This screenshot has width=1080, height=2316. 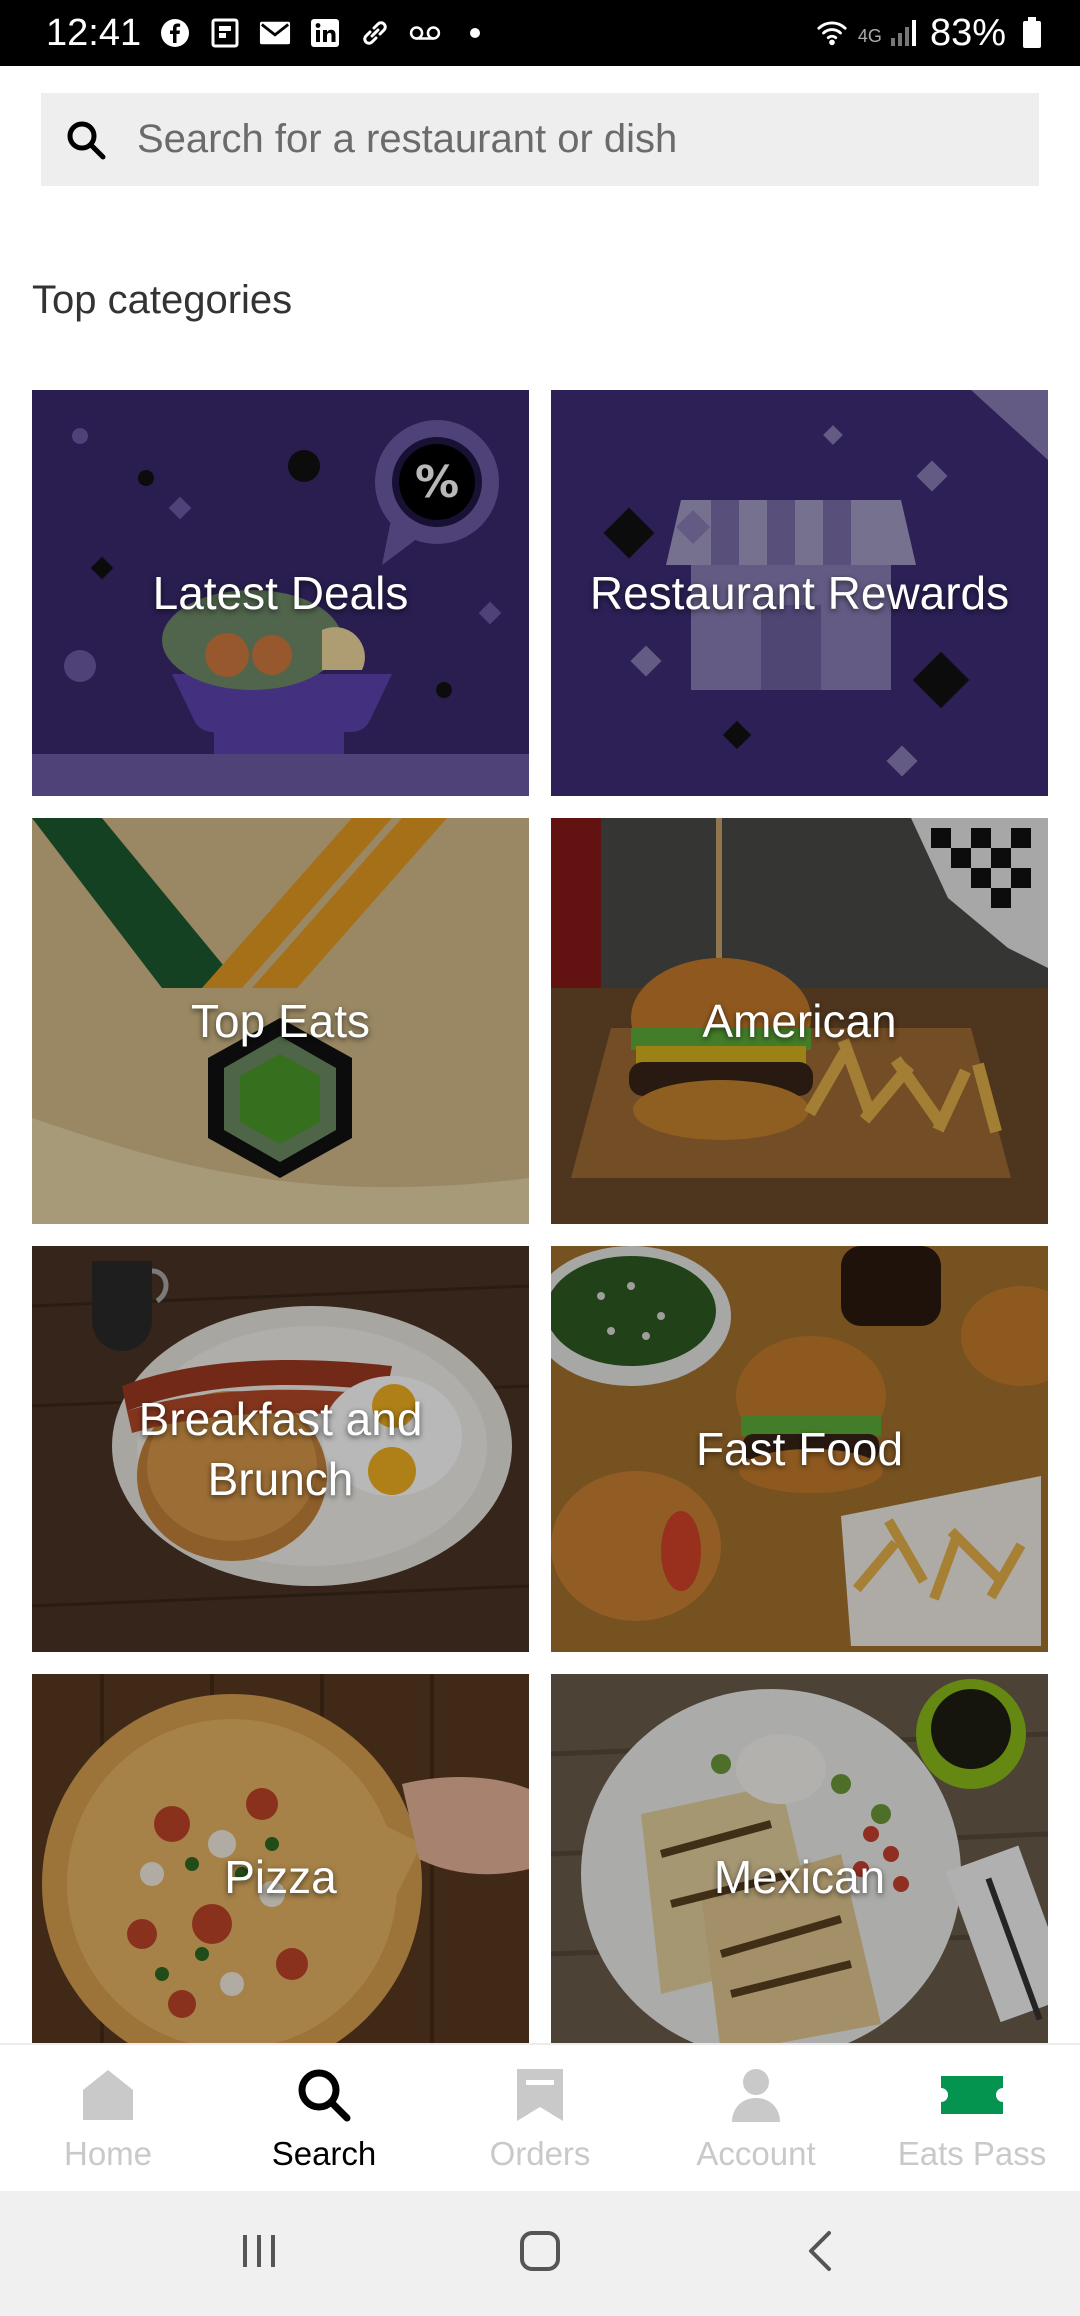 What do you see at coordinates (904, 33) in the screenshot?
I see `signal-icon` at bounding box center [904, 33].